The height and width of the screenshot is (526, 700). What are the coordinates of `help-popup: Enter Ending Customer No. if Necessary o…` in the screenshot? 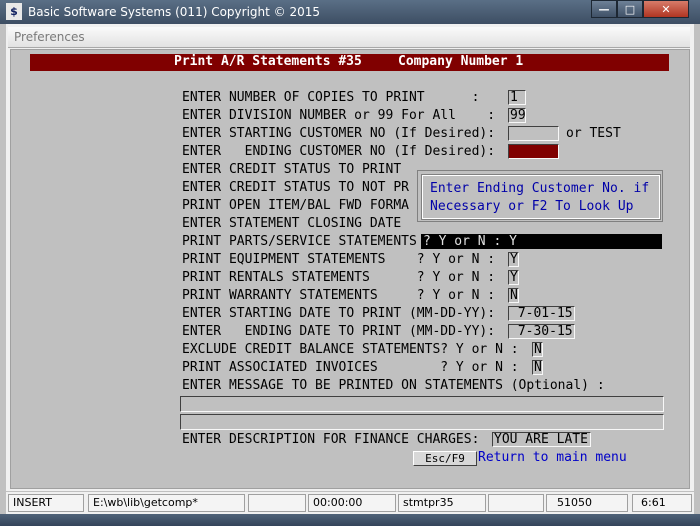 It's located at (540, 196).